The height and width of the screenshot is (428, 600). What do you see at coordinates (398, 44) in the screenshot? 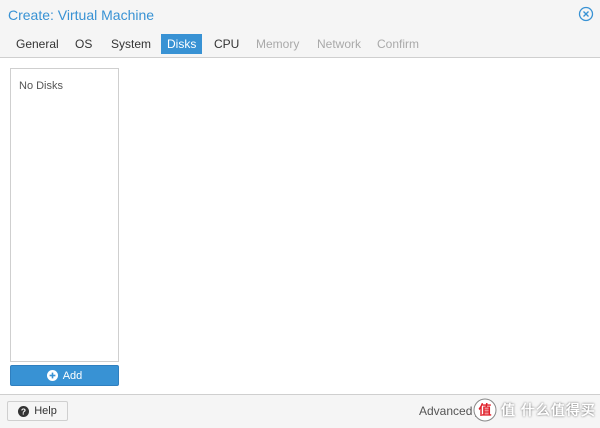
I see `tab-confirm: Confirm` at bounding box center [398, 44].